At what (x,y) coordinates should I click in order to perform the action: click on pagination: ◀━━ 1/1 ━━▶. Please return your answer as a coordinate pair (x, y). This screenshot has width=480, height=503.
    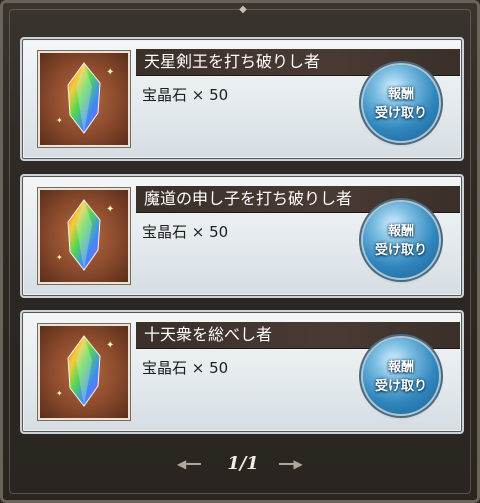
    Looking at the image, I should click on (243, 464).